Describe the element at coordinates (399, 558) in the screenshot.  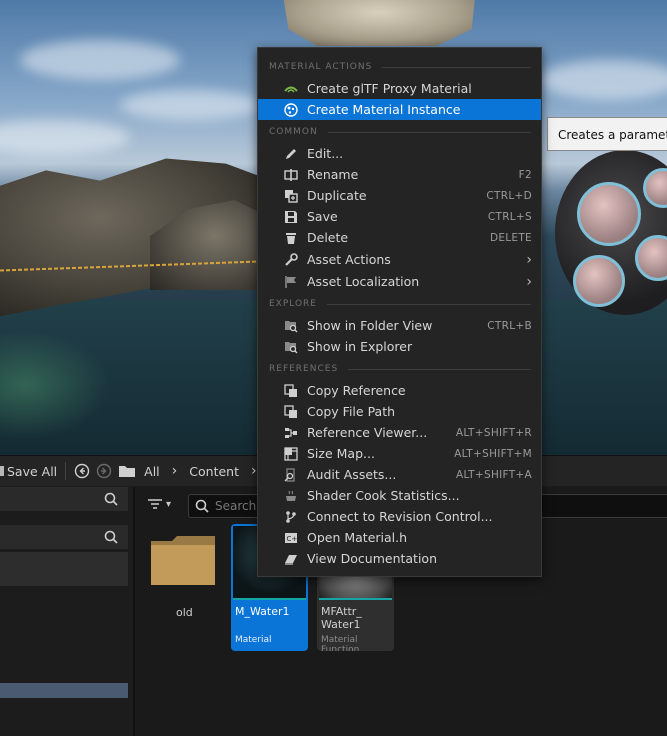
I see `menu-item-view-documentation: View Documentation` at that location.